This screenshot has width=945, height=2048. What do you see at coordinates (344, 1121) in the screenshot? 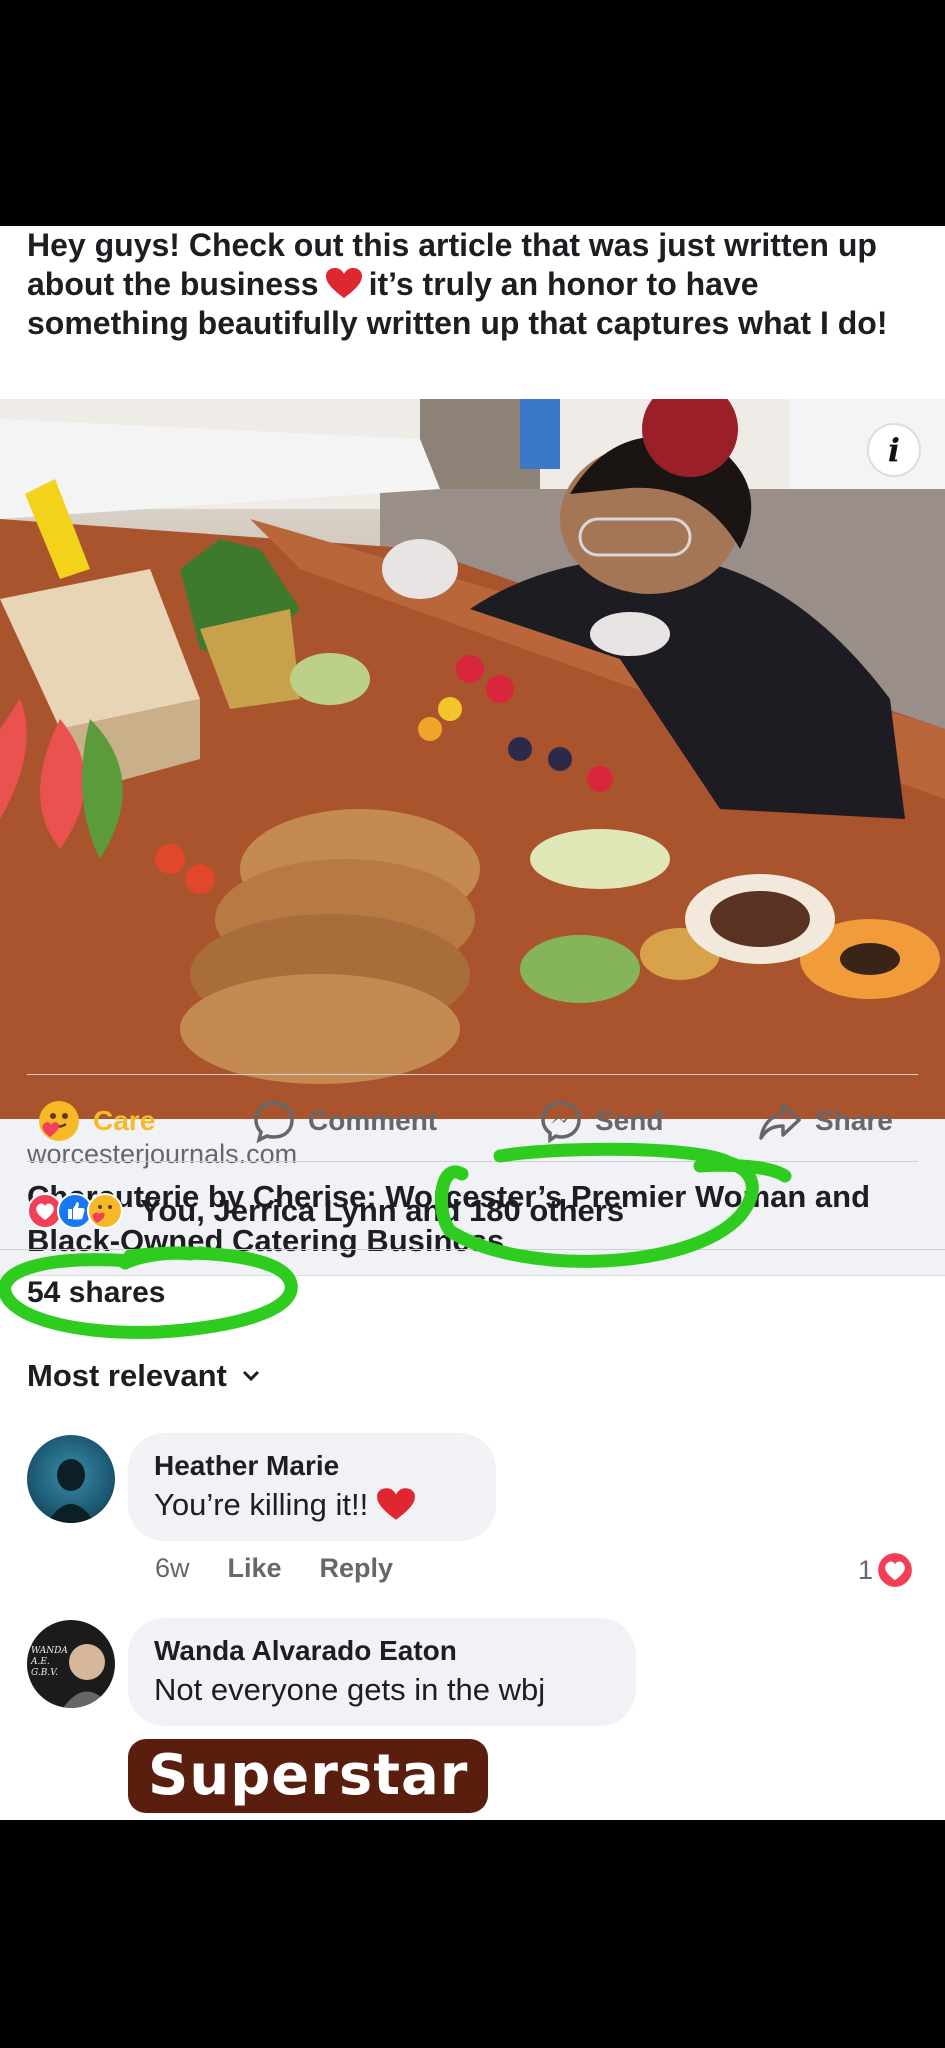
I see `comment-button: Comment` at bounding box center [344, 1121].